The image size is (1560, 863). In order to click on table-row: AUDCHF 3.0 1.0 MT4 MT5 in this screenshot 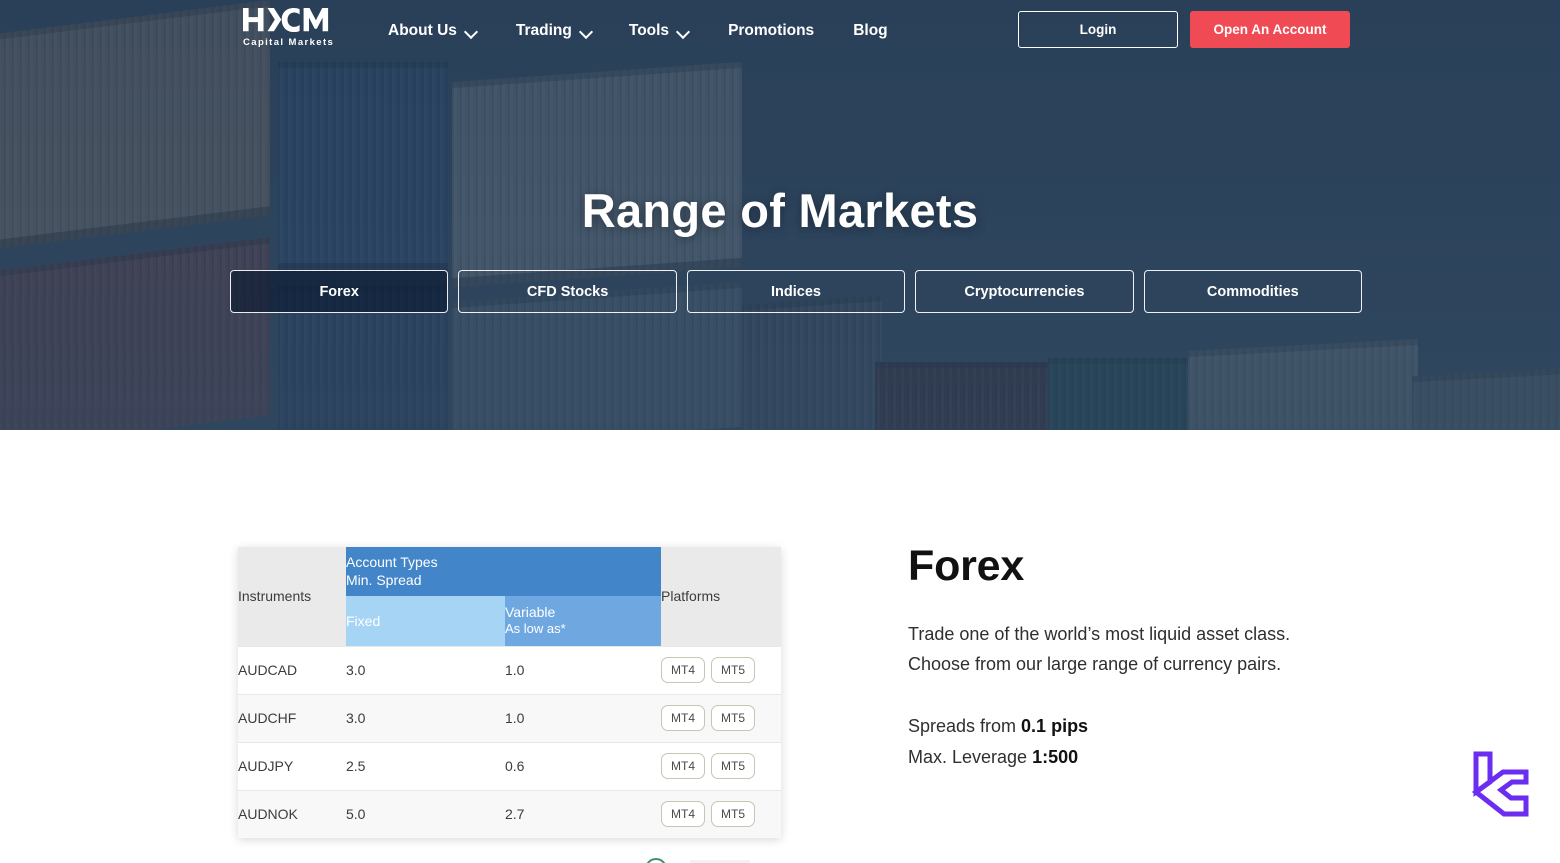, I will do `click(510, 717)`.